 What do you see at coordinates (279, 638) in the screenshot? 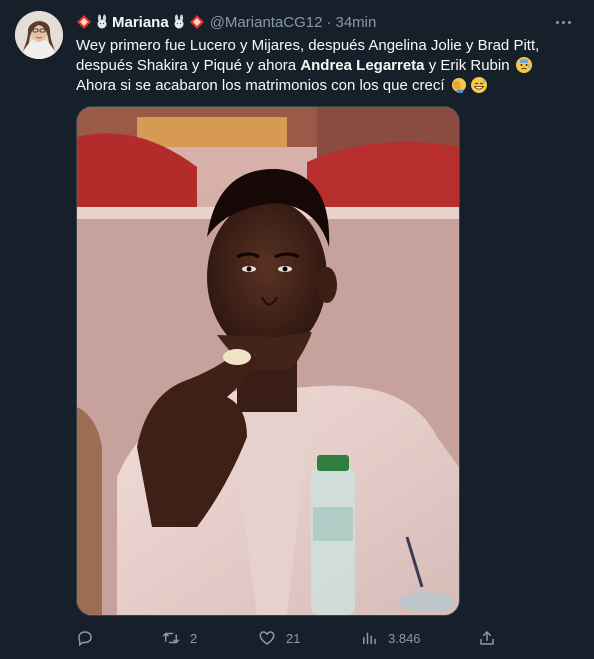
I see `like-button: 21` at bounding box center [279, 638].